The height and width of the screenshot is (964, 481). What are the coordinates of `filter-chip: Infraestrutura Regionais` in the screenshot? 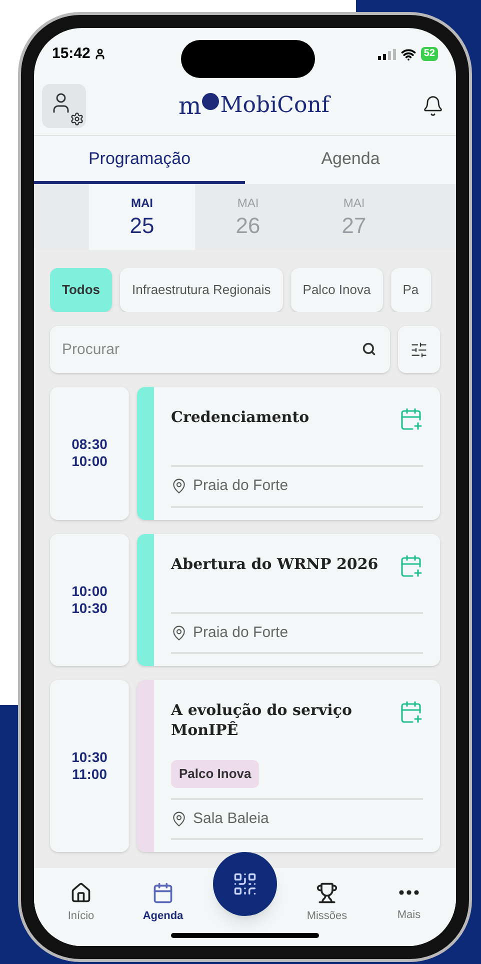 It's located at (201, 290).